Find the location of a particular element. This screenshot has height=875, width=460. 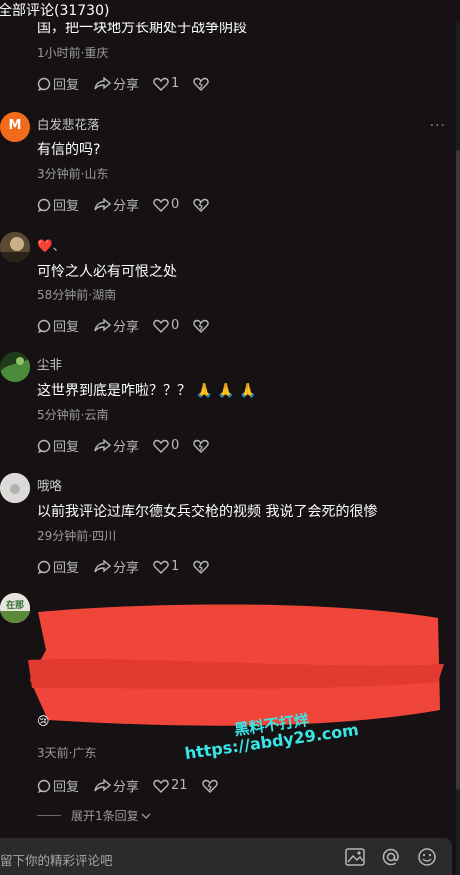

expand-replies-button: 展开1条回复 is located at coordinates (94, 815).